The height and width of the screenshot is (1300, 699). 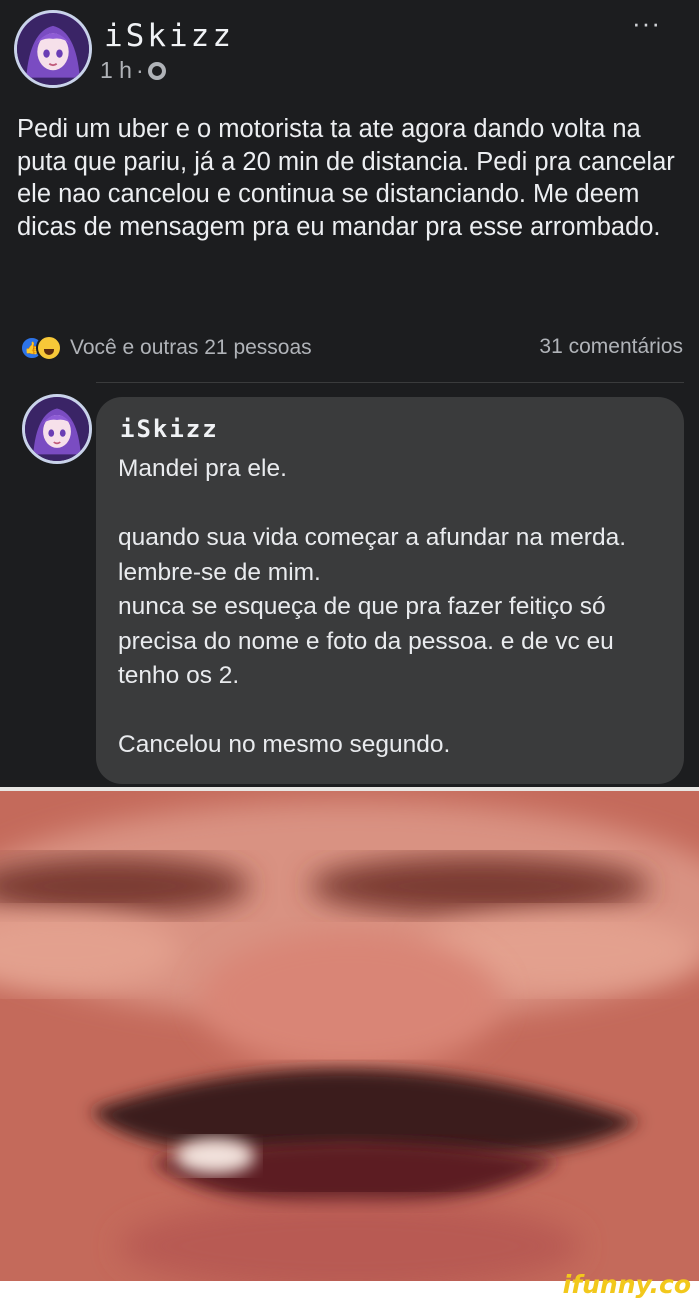 What do you see at coordinates (626, 1284) in the screenshot?
I see `ifunny-watermark: ifunny.co` at bounding box center [626, 1284].